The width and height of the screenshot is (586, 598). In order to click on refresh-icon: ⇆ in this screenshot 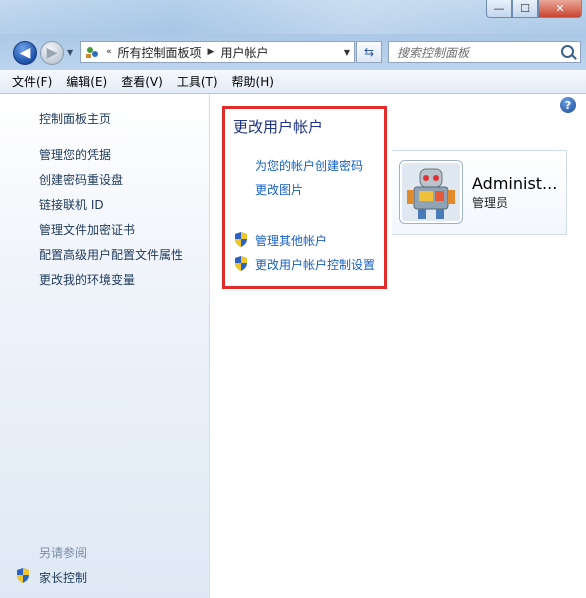, I will do `click(369, 52)`.